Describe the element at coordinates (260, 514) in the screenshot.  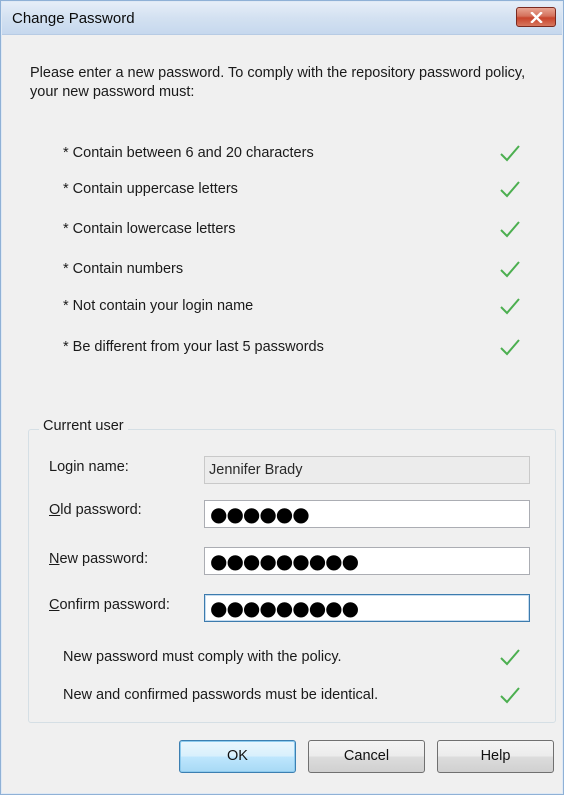
I see `old-password-mask: ●●●●●●` at that location.